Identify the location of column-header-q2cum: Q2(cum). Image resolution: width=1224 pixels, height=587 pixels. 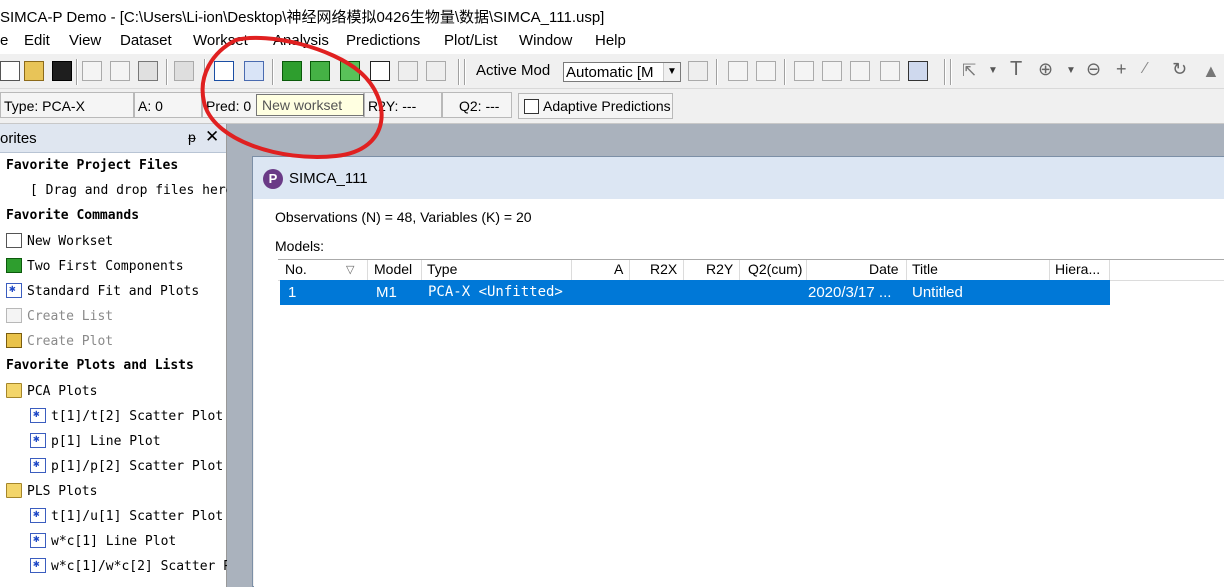
(773, 270).